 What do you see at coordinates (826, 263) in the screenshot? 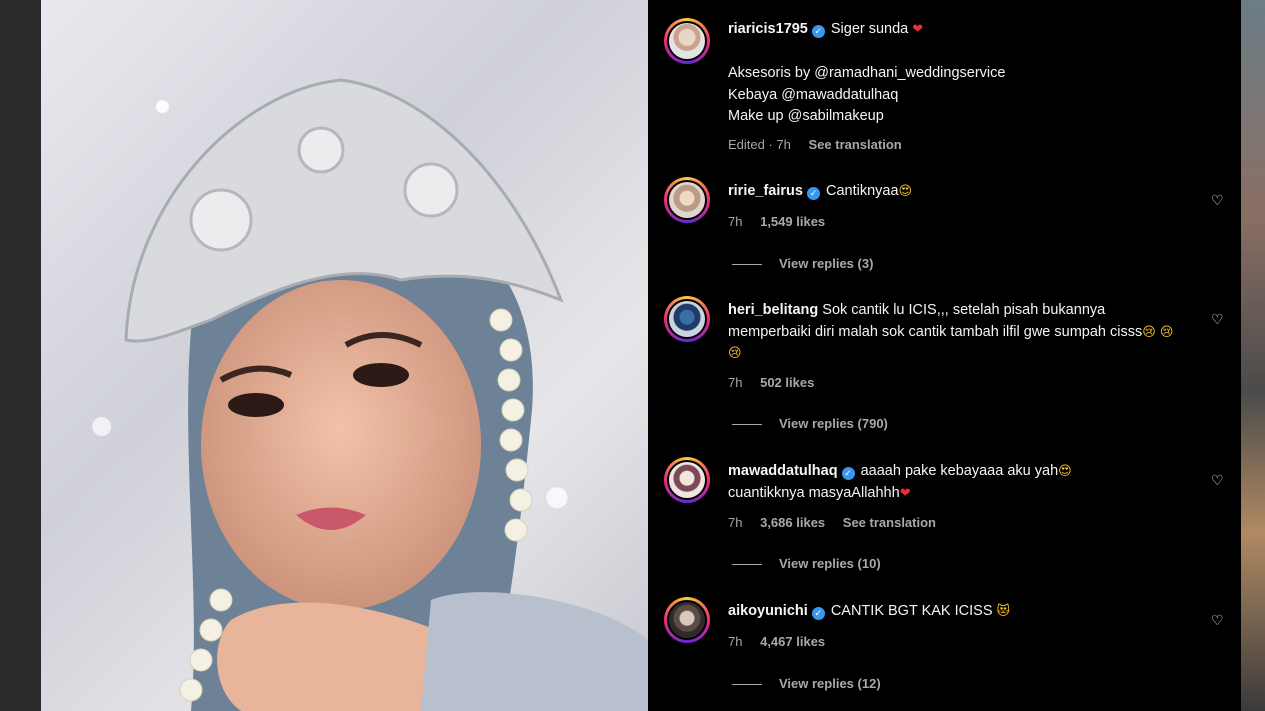
I see `view-replies-label: View replies (3)` at bounding box center [826, 263].